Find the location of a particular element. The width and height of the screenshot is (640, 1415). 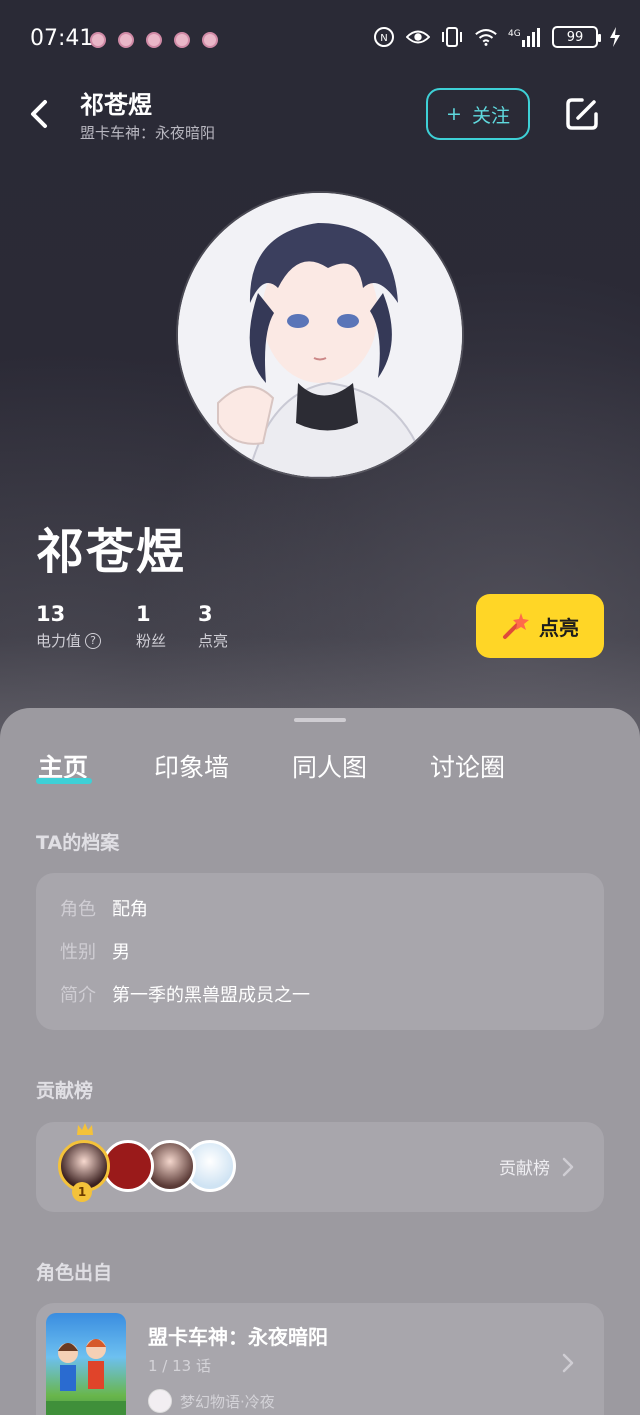

wifi-icon is located at coordinates (486, 37).